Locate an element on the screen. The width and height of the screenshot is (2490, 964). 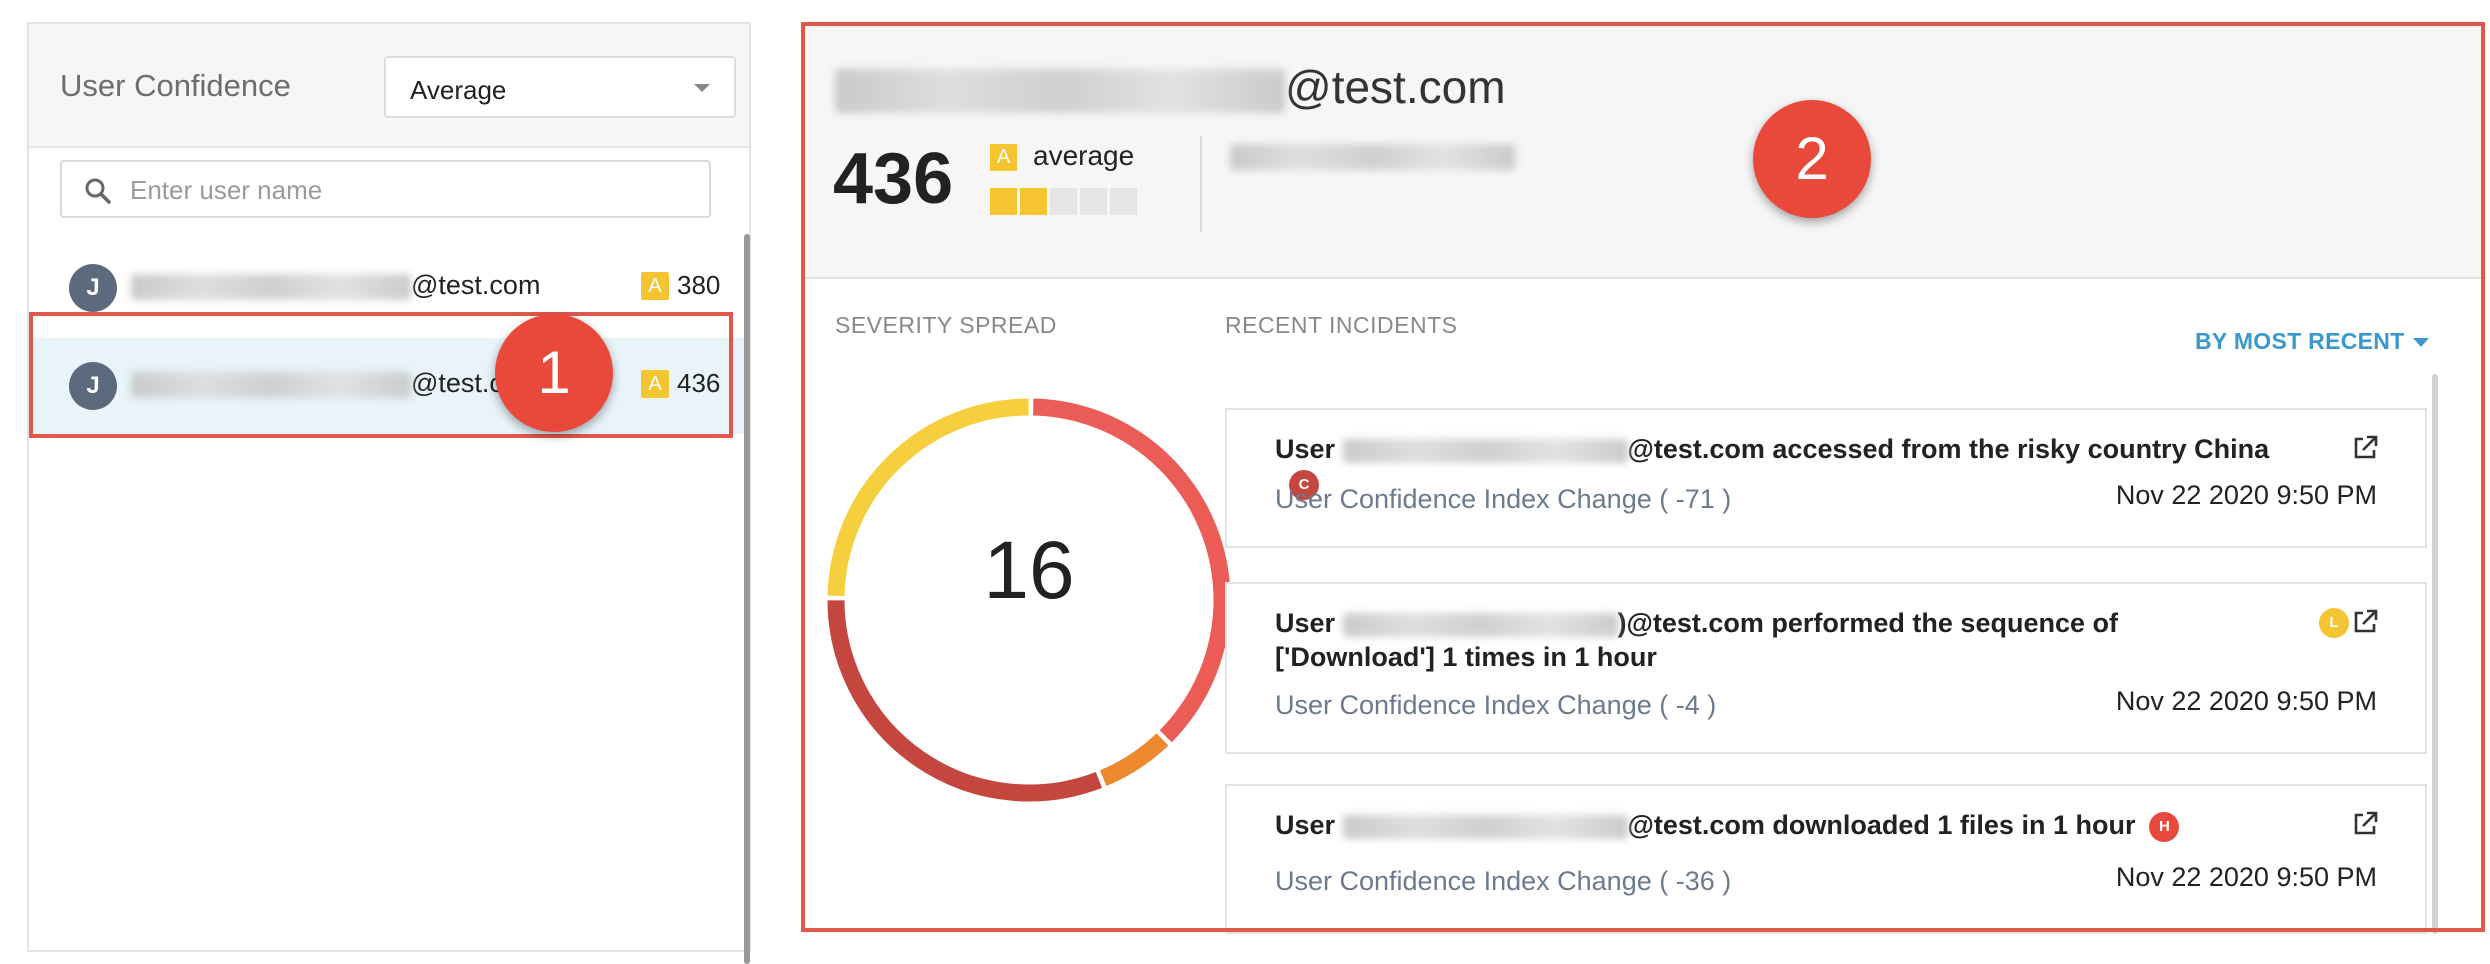
search-icon is located at coordinates (98, 191).